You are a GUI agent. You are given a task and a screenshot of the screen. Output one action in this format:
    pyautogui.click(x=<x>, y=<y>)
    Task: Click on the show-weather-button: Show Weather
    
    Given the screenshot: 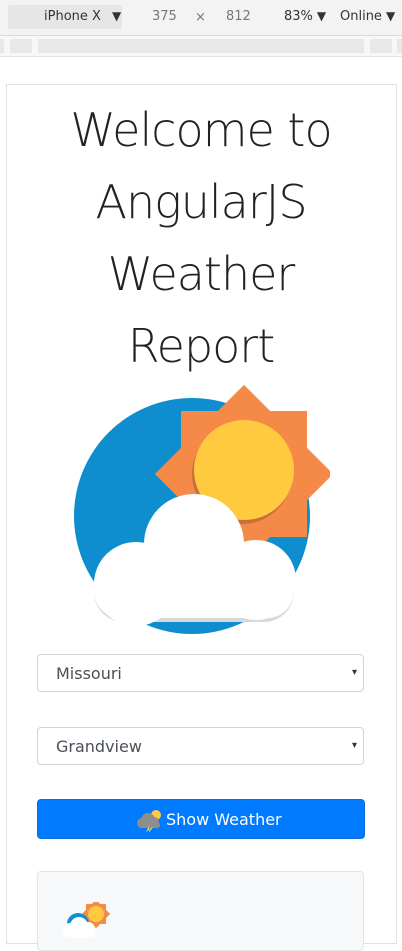 What is the action you would take?
    pyautogui.click(x=201, y=819)
    